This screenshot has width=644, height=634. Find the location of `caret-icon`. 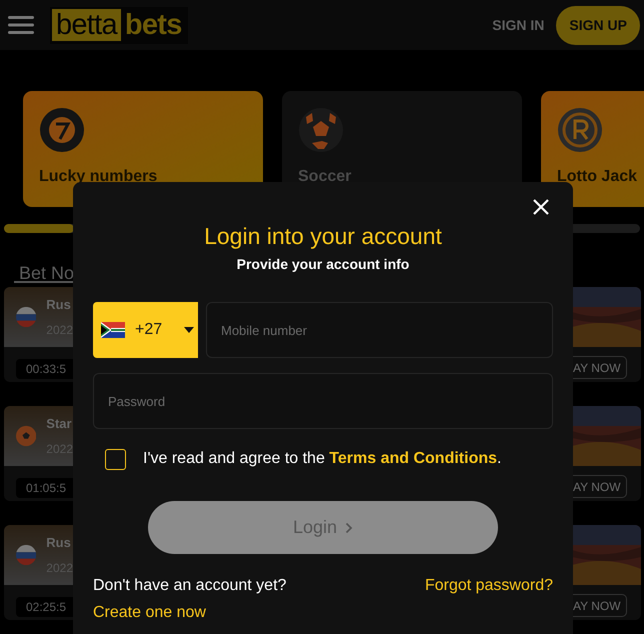

caret-icon is located at coordinates (189, 330).